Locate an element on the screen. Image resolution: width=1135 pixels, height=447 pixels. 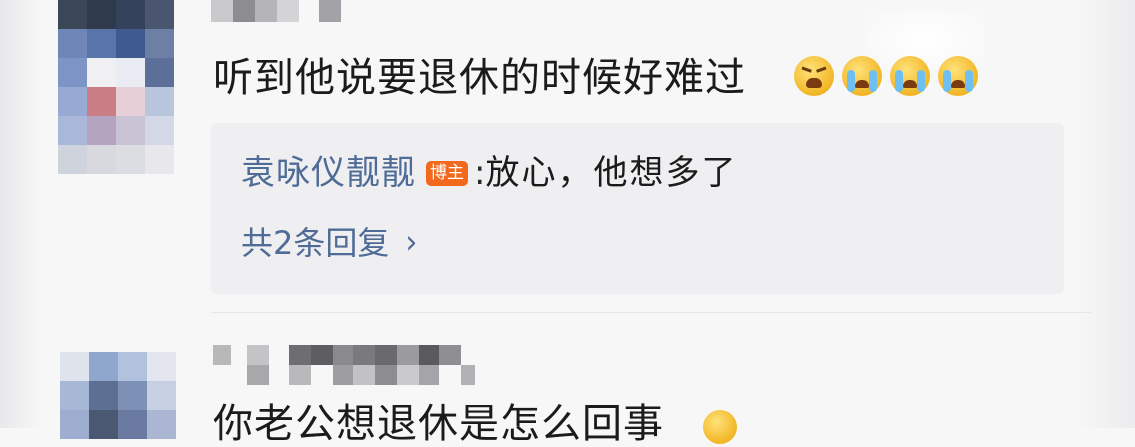
comment-text: 听到他说要退休的时候好难过 is located at coordinates (479, 78).